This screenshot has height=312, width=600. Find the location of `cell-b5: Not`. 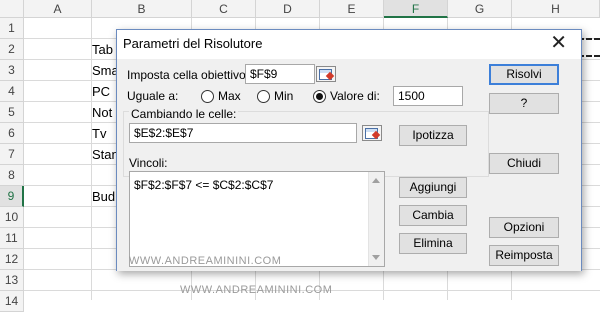

cell-b5: Not is located at coordinates (102, 112).